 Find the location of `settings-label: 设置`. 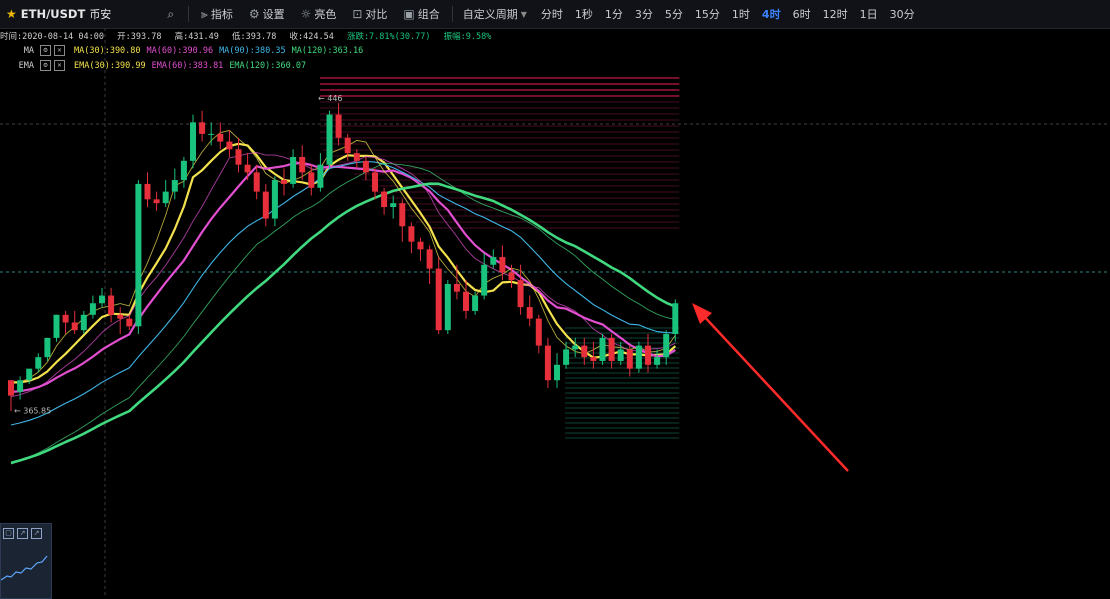

settings-label: 设置 is located at coordinates (273, 14).